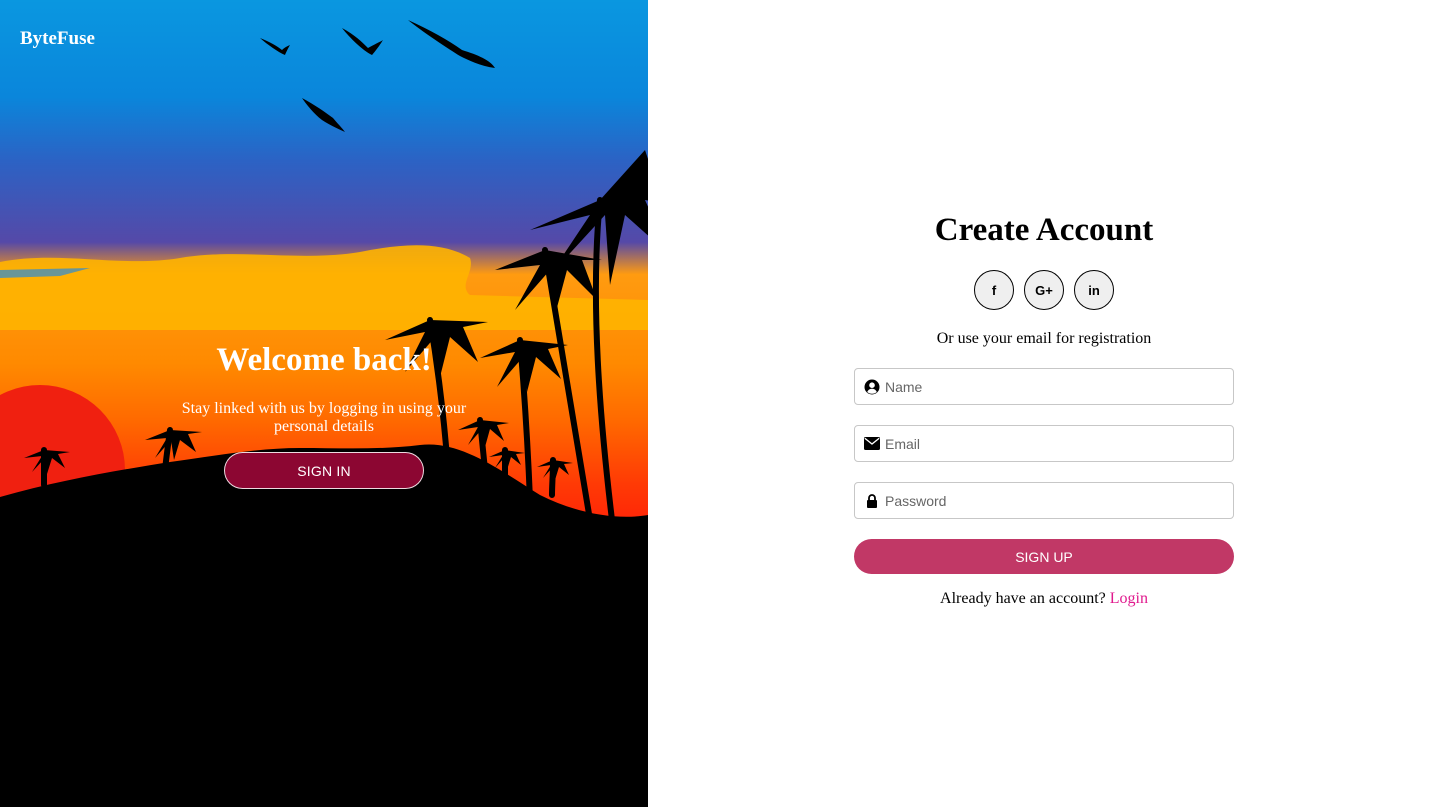 The image size is (1437, 807). Describe the element at coordinates (1044, 556) in the screenshot. I see `sign-up-button: SIGN UP` at that location.